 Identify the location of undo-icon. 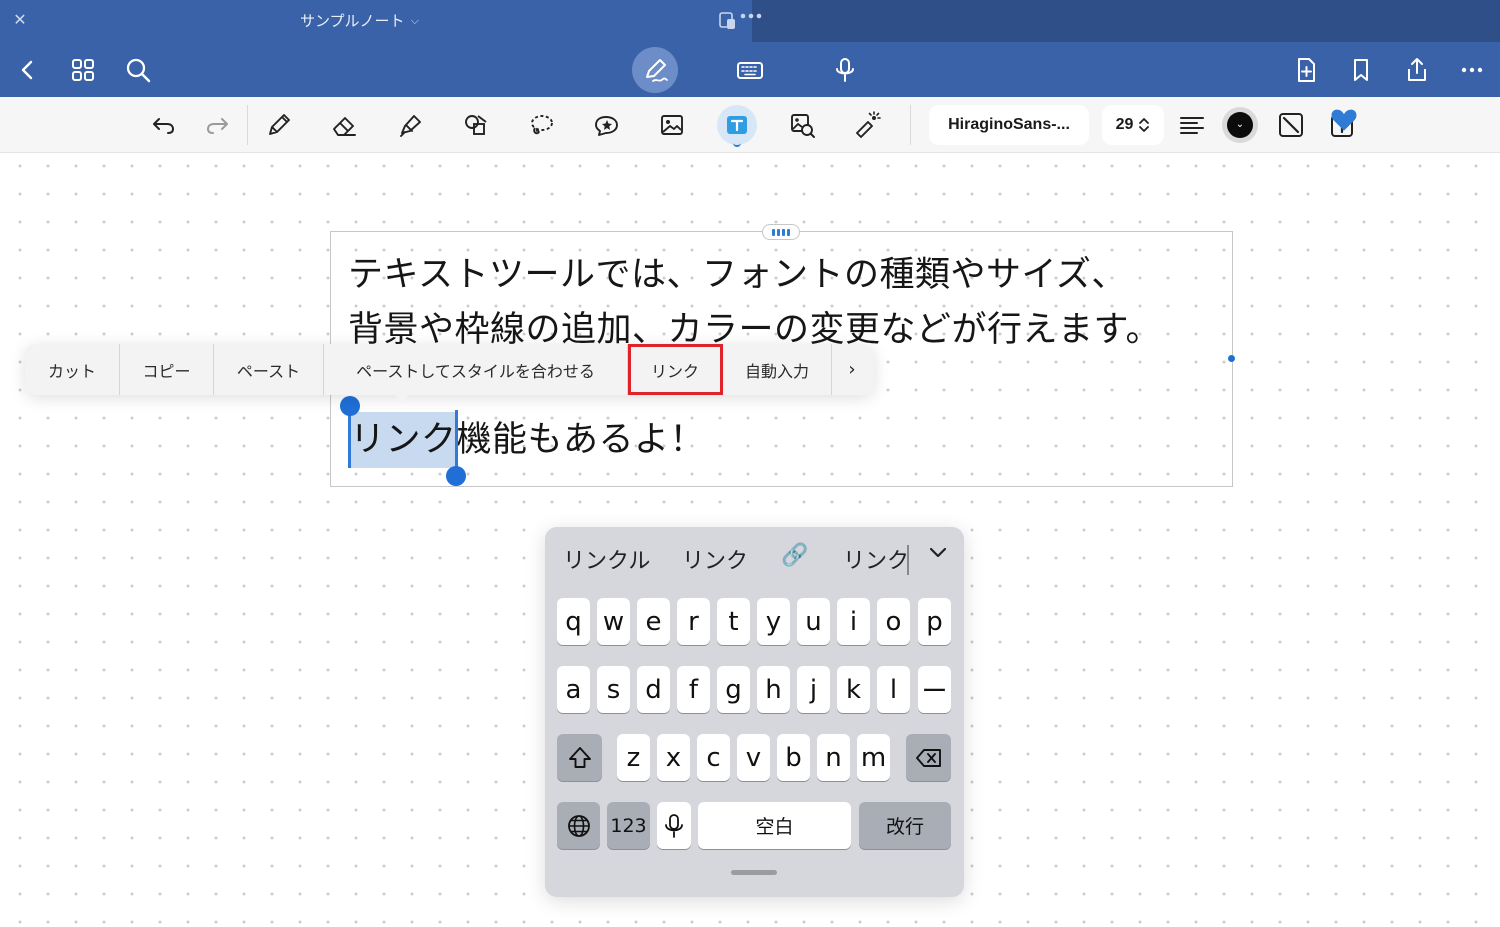
(163, 125).